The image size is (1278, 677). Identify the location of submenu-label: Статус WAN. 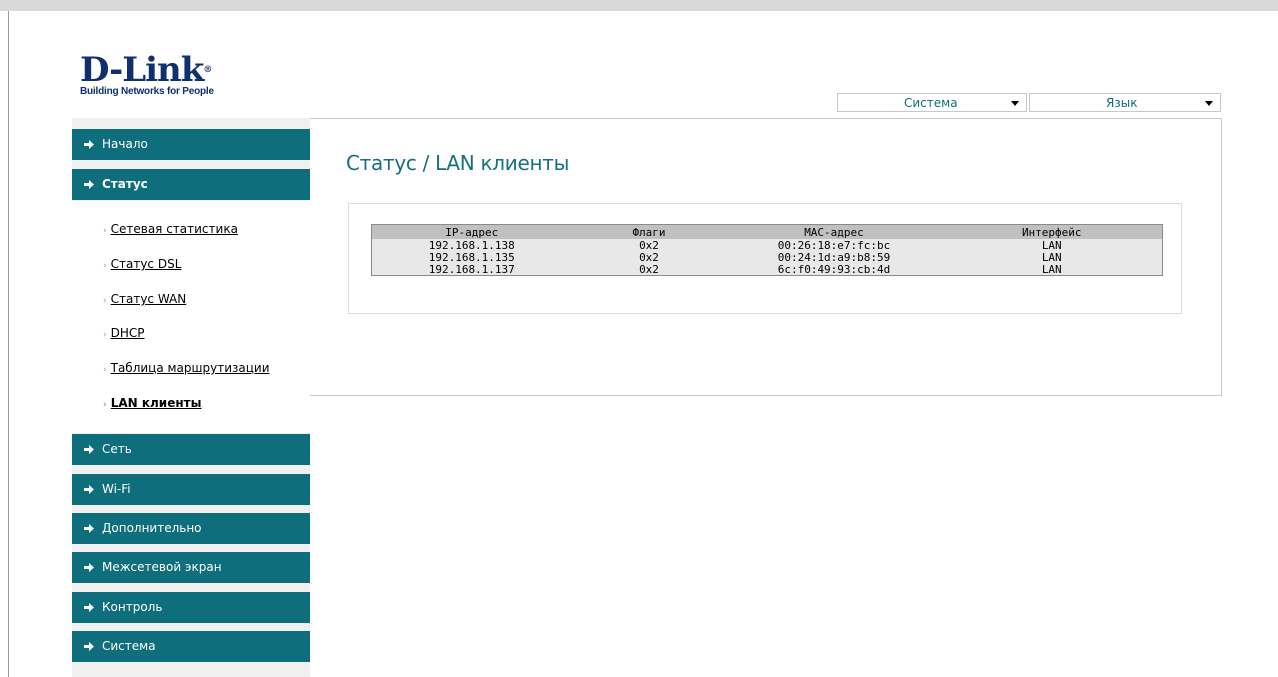
(148, 299).